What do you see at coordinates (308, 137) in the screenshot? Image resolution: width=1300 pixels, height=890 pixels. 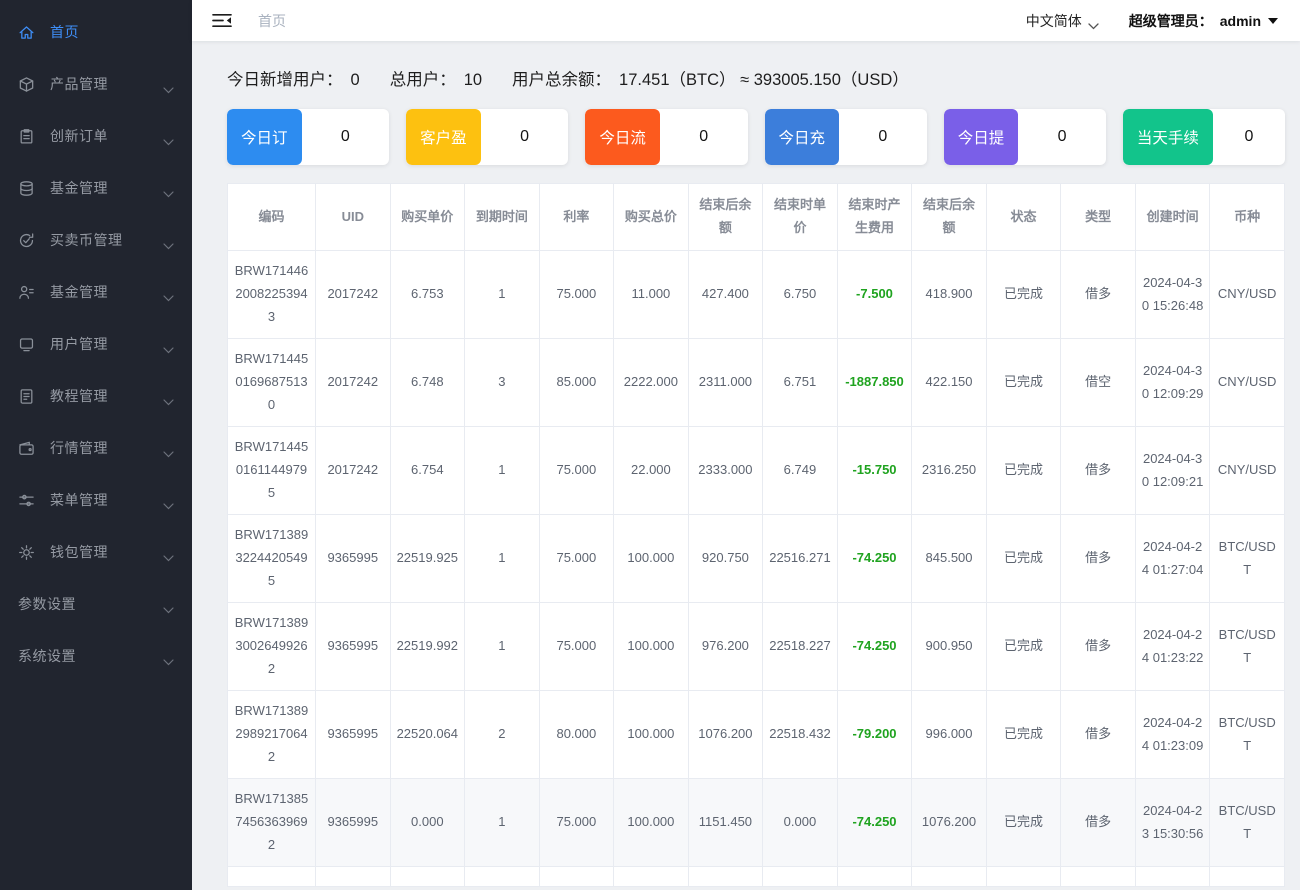 I see `stat-card-today-orders: 今日订 0` at bounding box center [308, 137].